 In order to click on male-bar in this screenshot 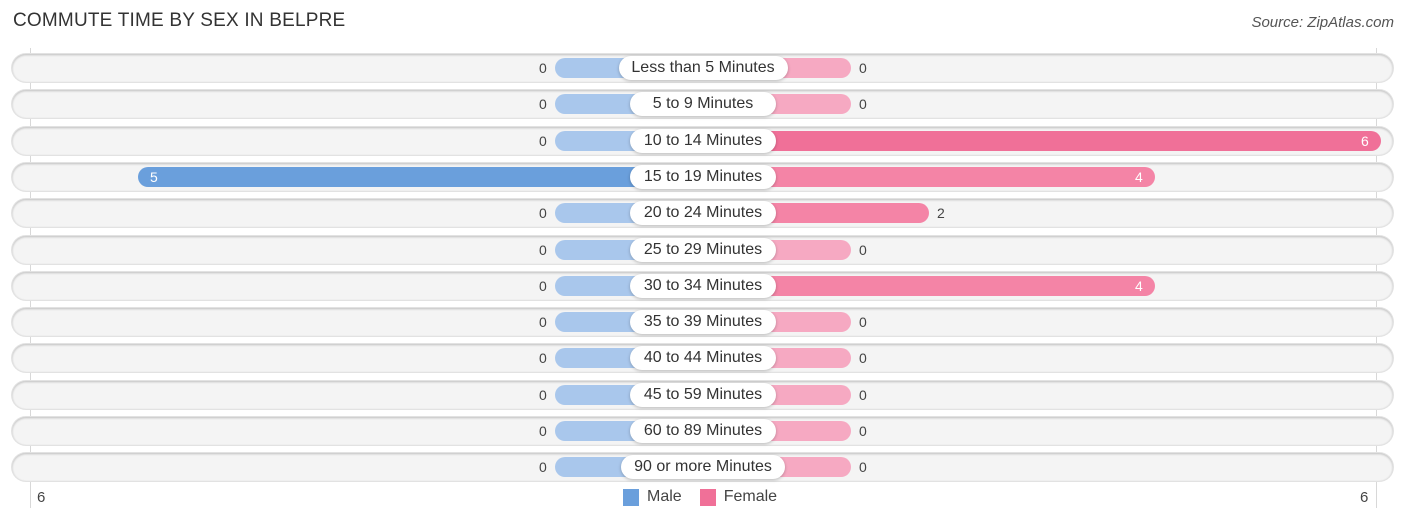, I will do `click(420, 176)`.